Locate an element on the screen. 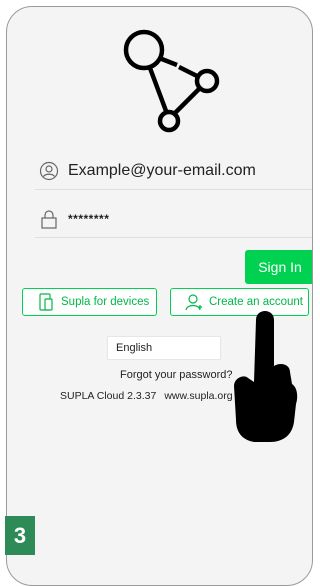 This screenshot has height=586, width=320. password-value: ******** is located at coordinates (89, 219).